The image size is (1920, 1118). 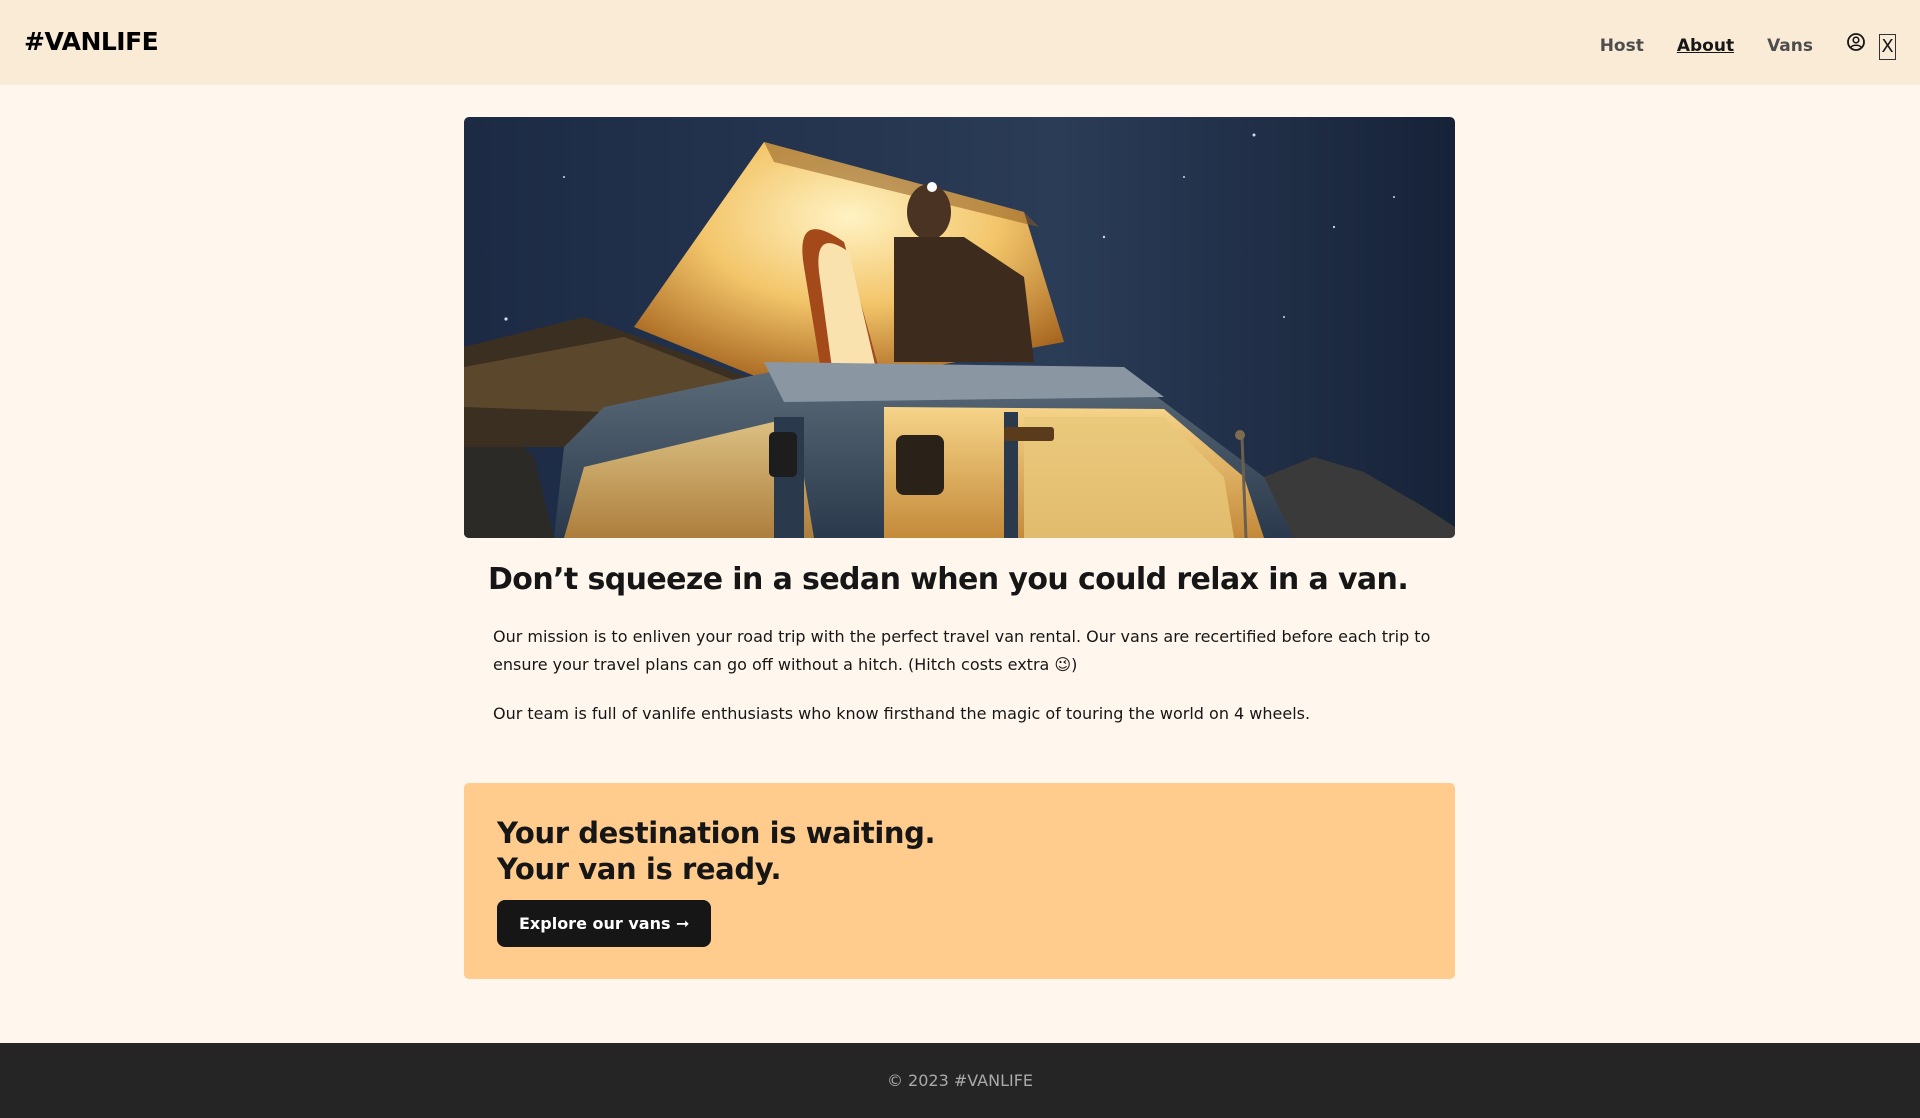 I want to click on site-footer: © 2023 #VANLIFE, so click(x=960, y=1080).